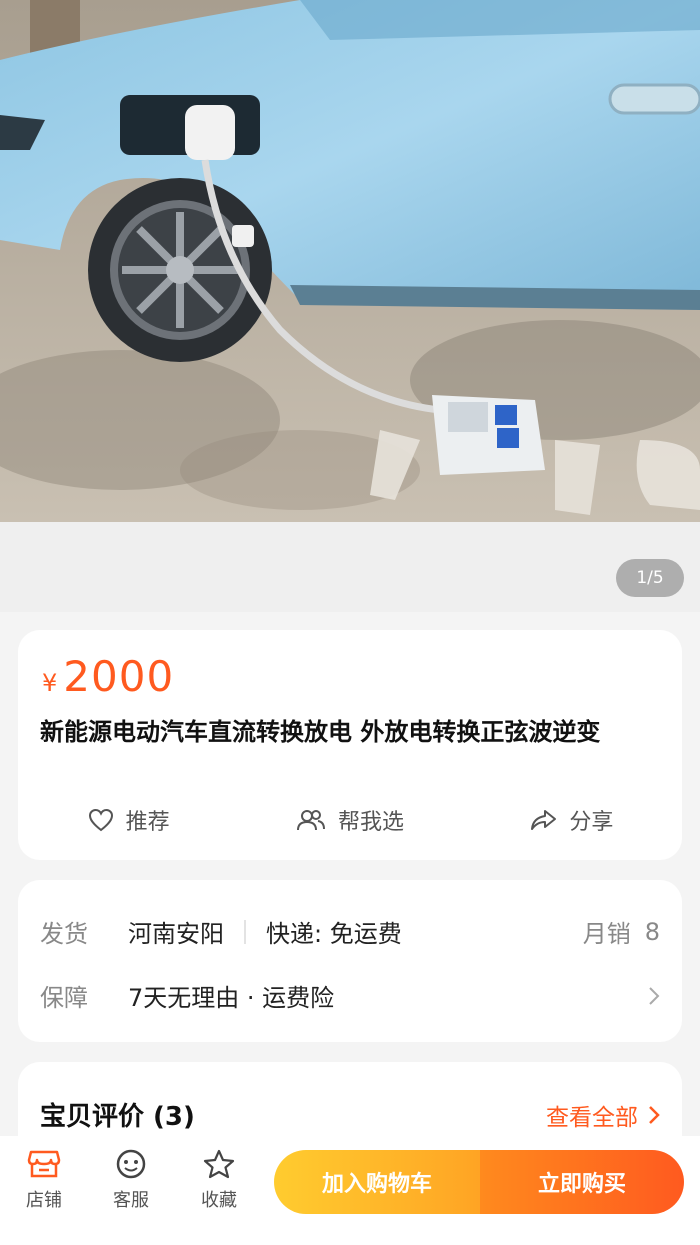 The height and width of the screenshot is (1245, 700). Describe the element at coordinates (231, 998) in the screenshot. I see `guarantee-value: 7天无理由 · 运费险` at that location.